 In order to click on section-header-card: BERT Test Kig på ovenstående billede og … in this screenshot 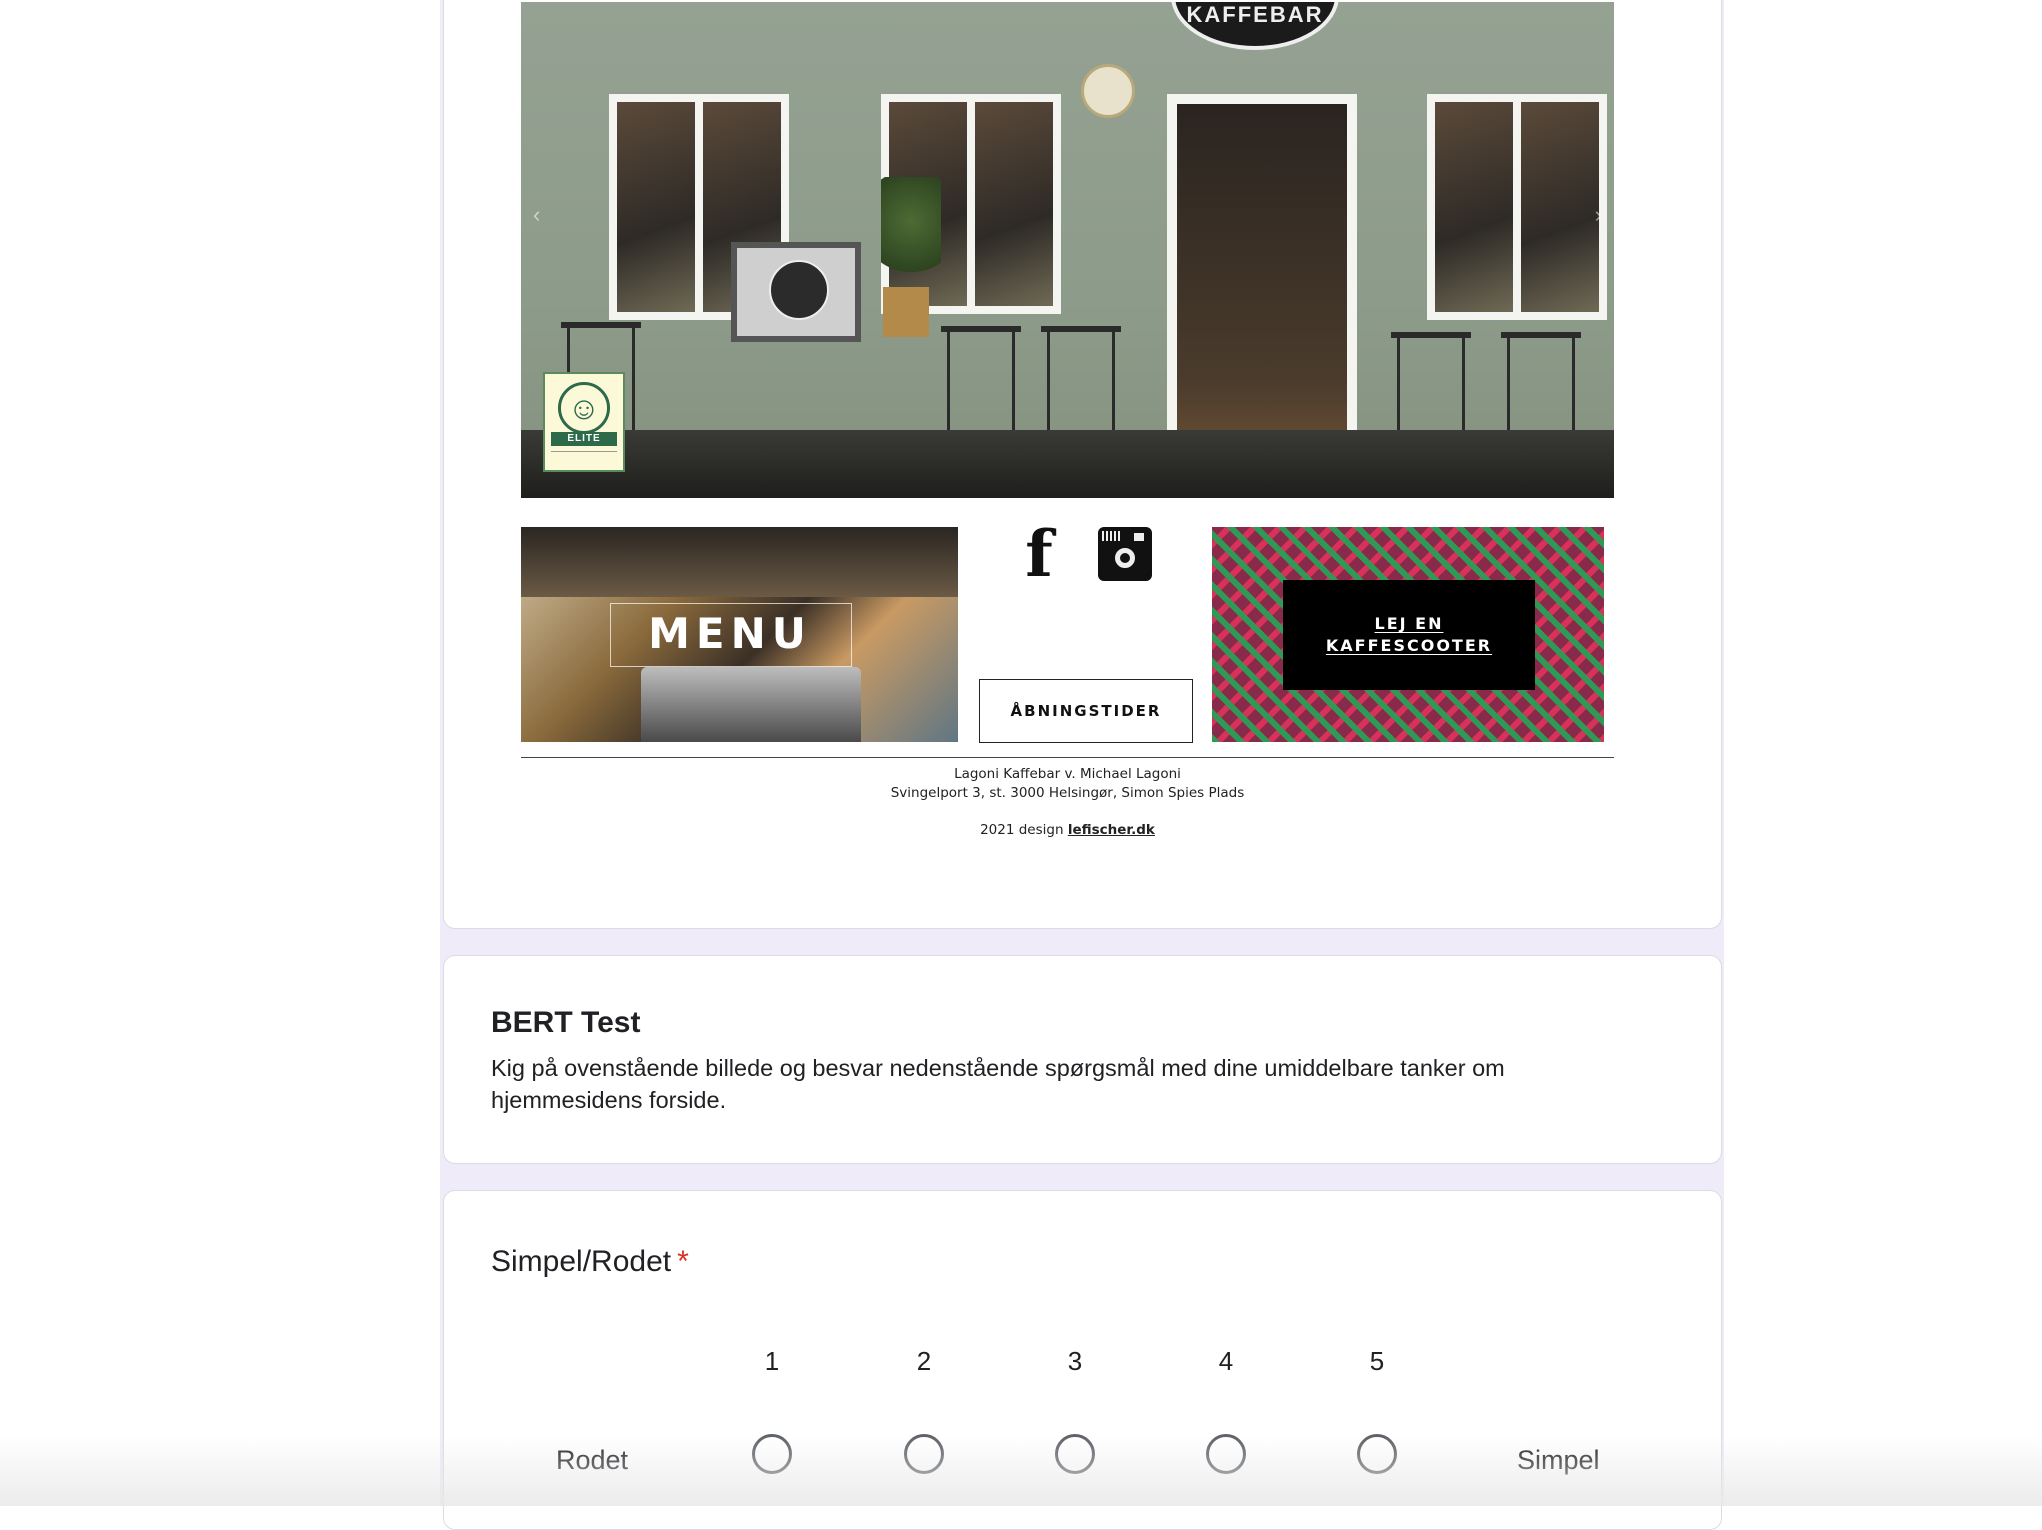, I will do `click(1082, 1059)`.